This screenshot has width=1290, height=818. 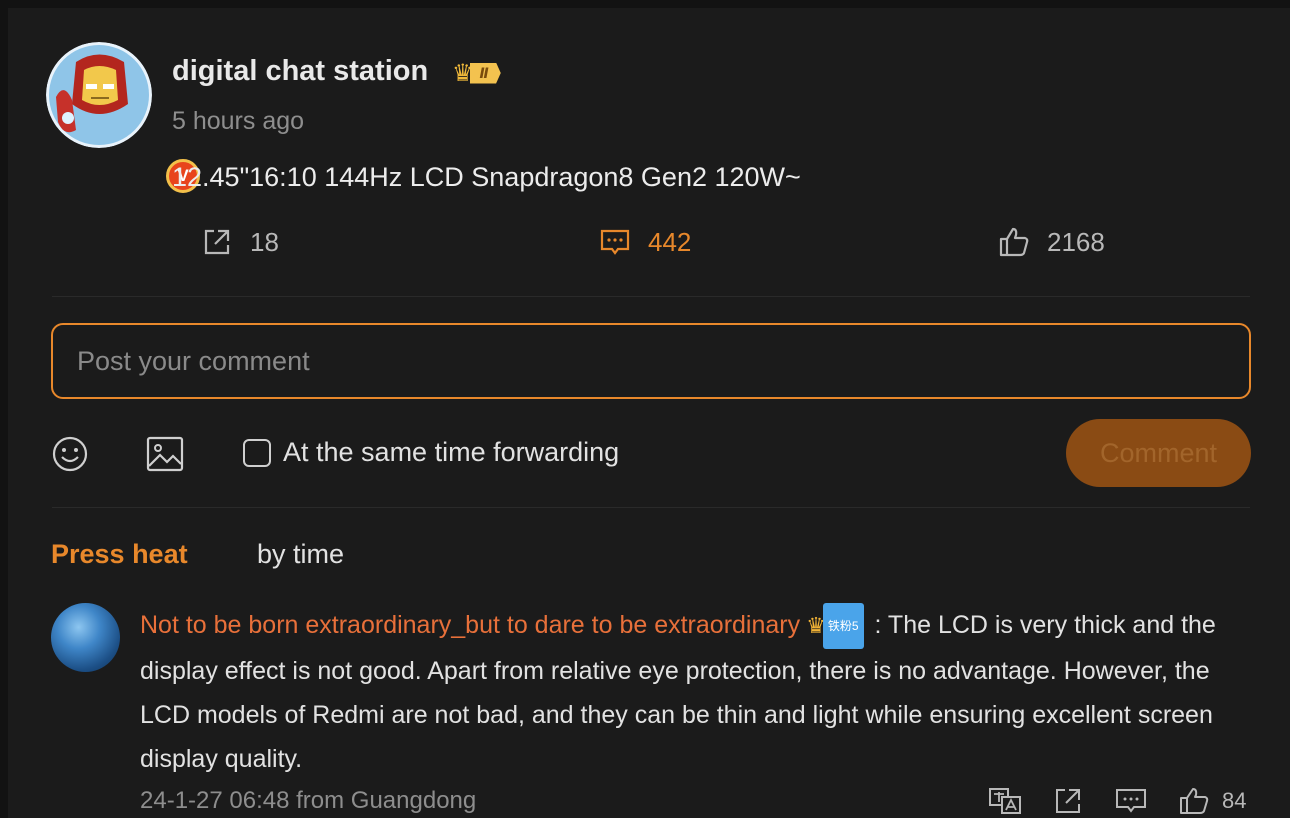 What do you see at coordinates (1076, 241) in the screenshot?
I see `like-count: 2168` at bounding box center [1076, 241].